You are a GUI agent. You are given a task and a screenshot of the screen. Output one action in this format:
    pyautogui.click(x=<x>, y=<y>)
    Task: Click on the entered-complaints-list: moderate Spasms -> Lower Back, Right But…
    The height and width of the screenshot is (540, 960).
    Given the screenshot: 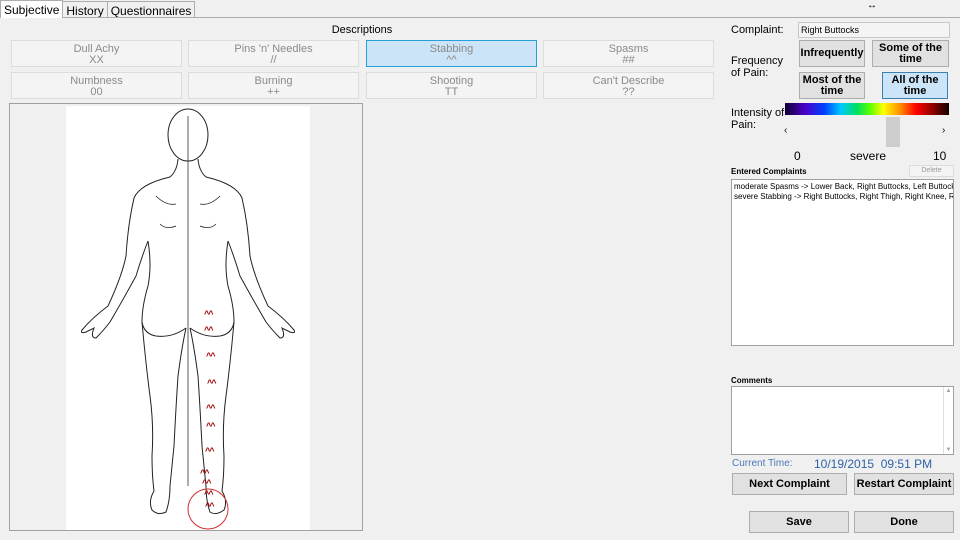 What is the action you would take?
    pyautogui.click(x=842, y=262)
    